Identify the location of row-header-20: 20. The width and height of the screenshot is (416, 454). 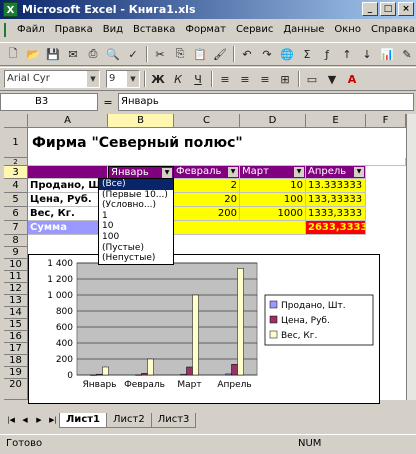
(16, 389).